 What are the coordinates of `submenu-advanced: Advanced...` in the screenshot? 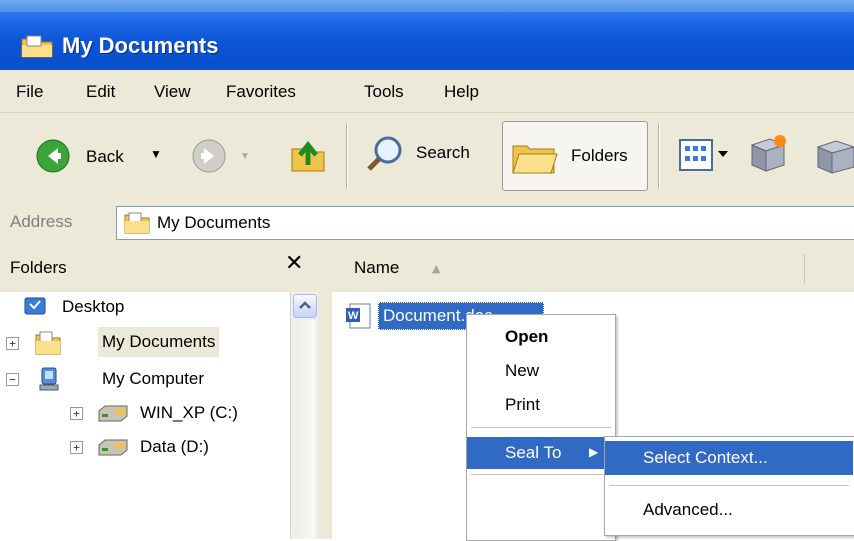 It's located at (729, 510).